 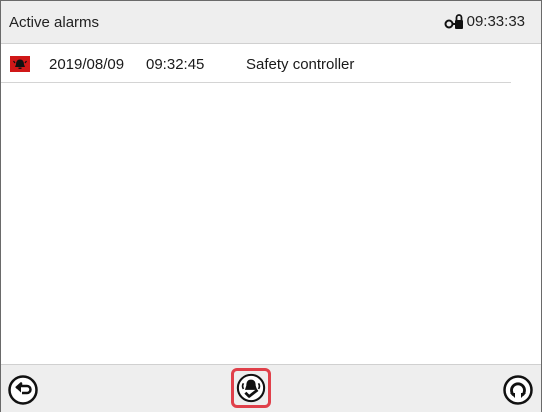 What do you see at coordinates (271, 22) in the screenshot?
I see `header-bar: Active alarms 09:33:33` at bounding box center [271, 22].